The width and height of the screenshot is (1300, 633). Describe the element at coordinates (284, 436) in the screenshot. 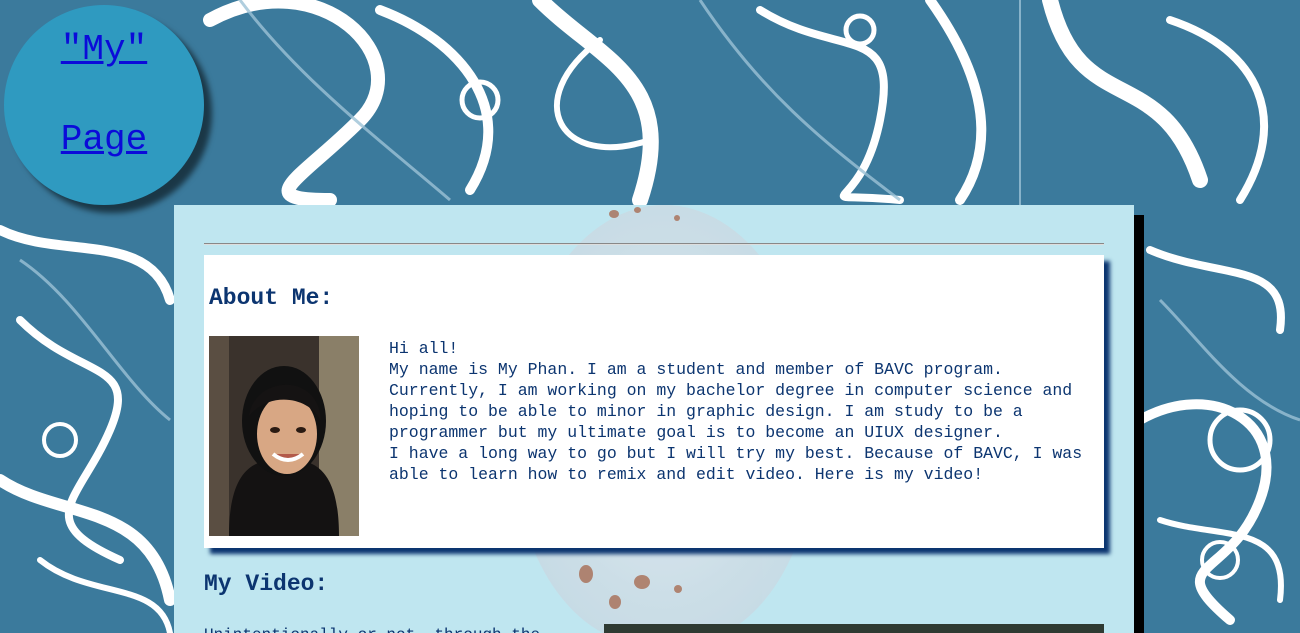

I see `profile-photo` at that location.